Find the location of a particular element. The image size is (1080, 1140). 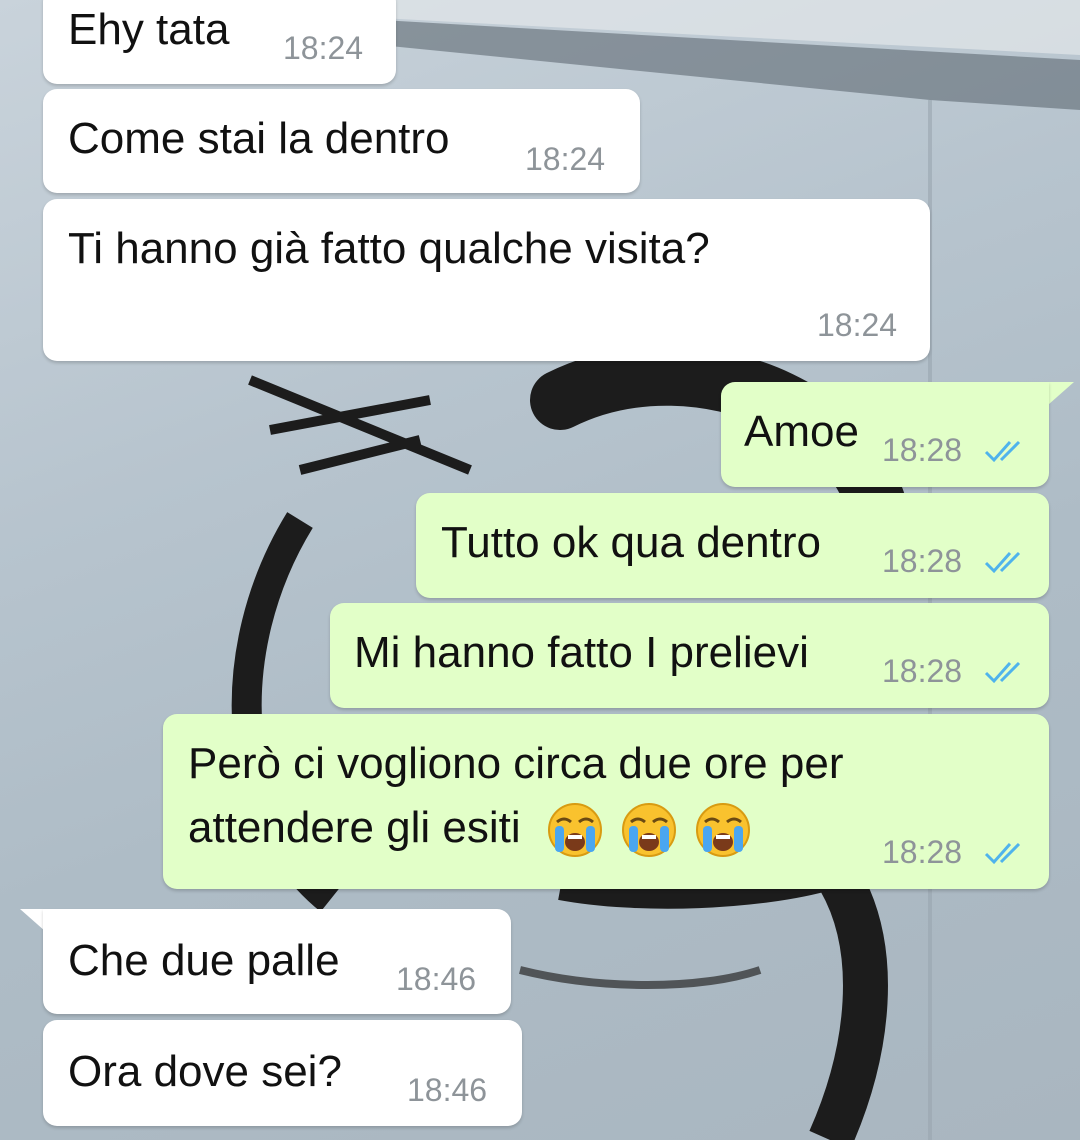

message-text: attendere gli esiti is located at coordinates (354, 827).